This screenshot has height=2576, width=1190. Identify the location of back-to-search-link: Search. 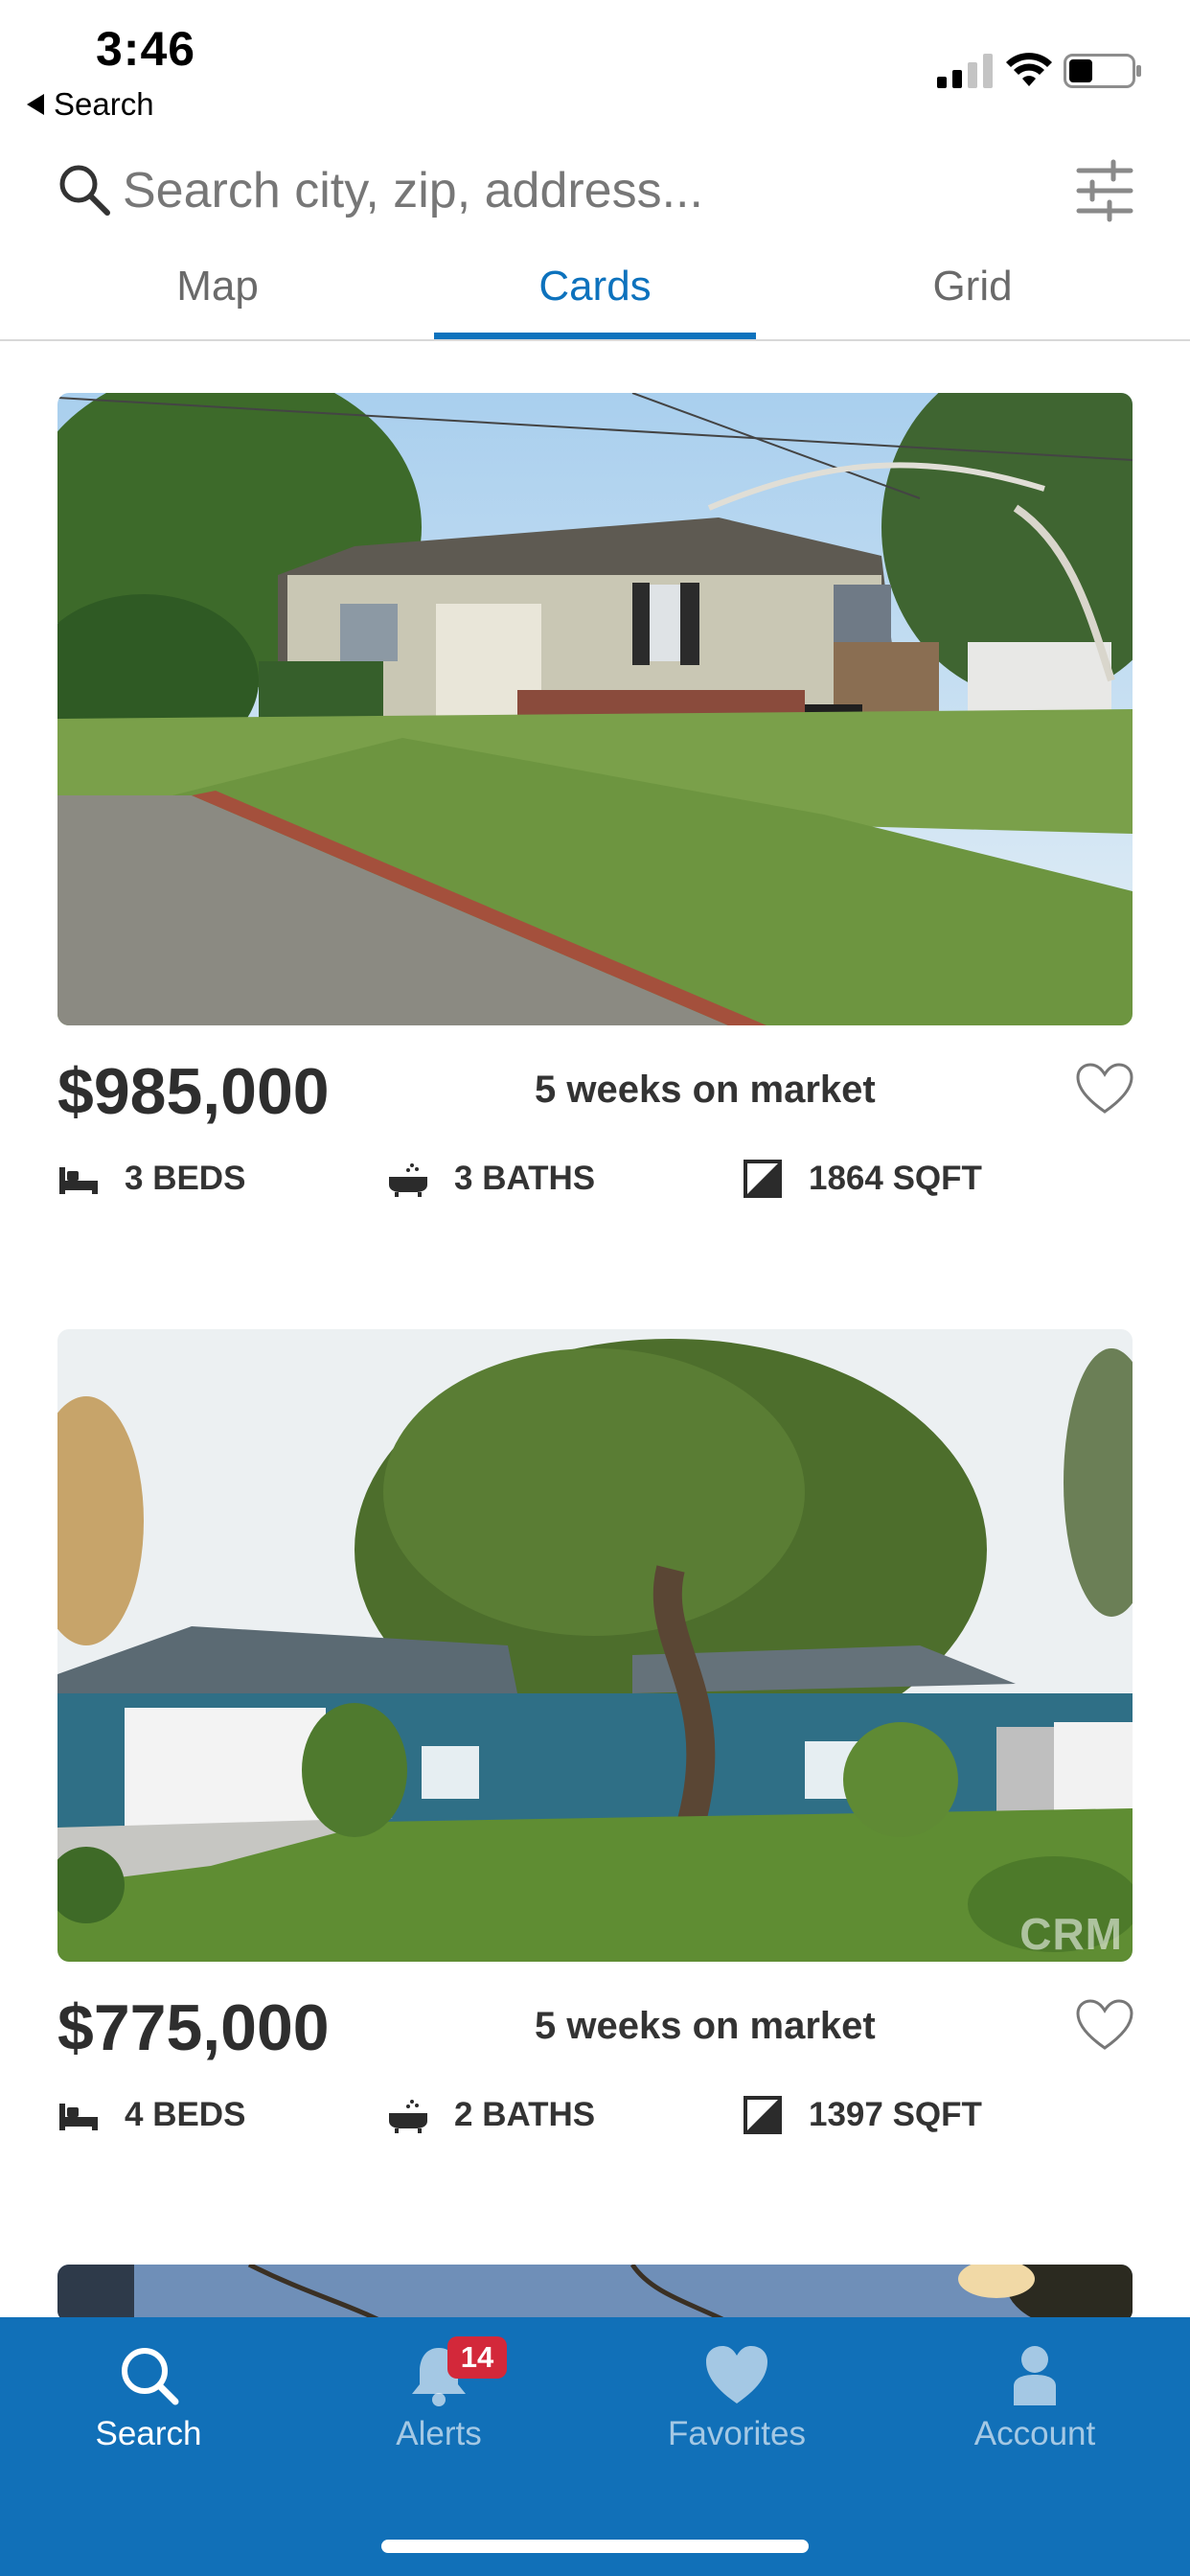
(91, 104).